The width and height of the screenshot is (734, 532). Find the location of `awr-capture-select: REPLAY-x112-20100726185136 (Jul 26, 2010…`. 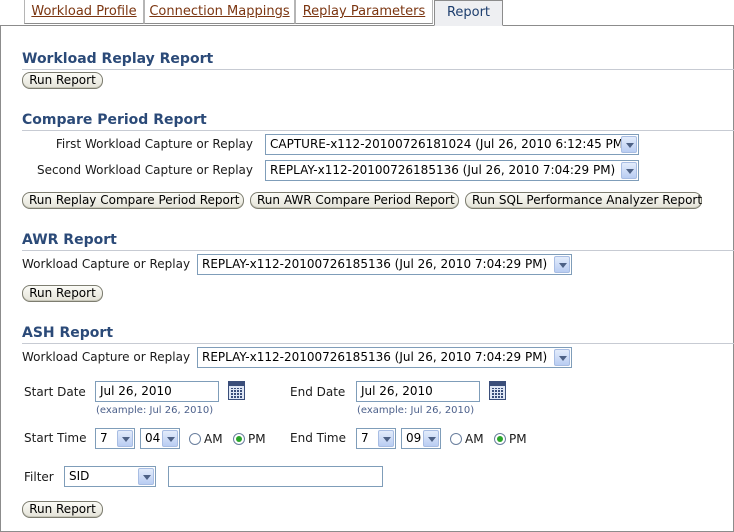

awr-capture-select: REPLAY-x112-20100726185136 (Jul 26, 2010… is located at coordinates (384, 264).